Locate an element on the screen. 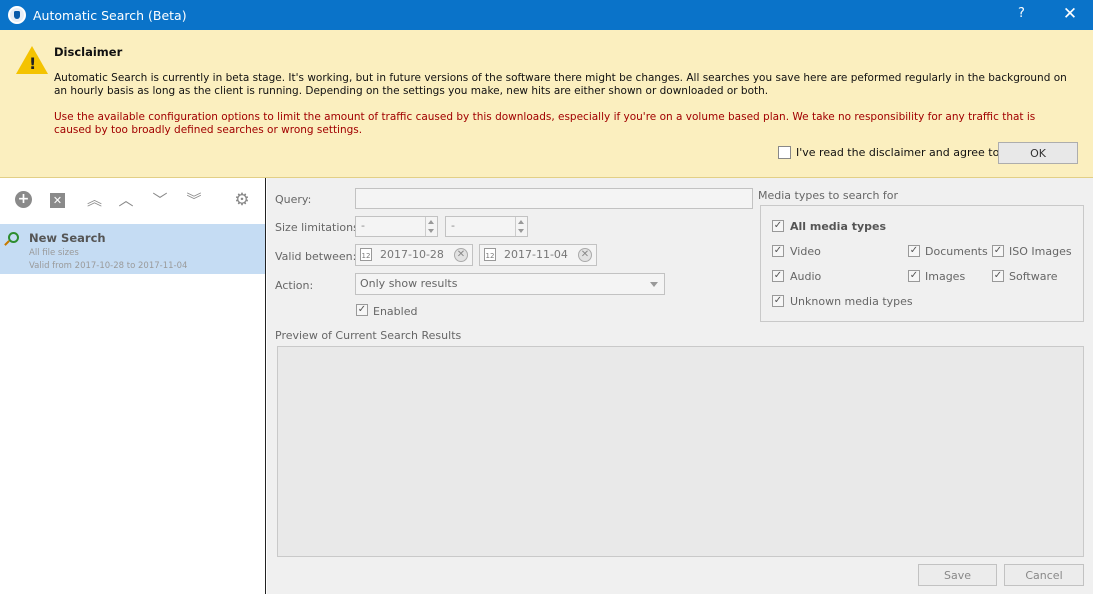 The height and width of the screenshot is (594, 1093). video-checkbox: ✓ is located at coordinates (778, 251).